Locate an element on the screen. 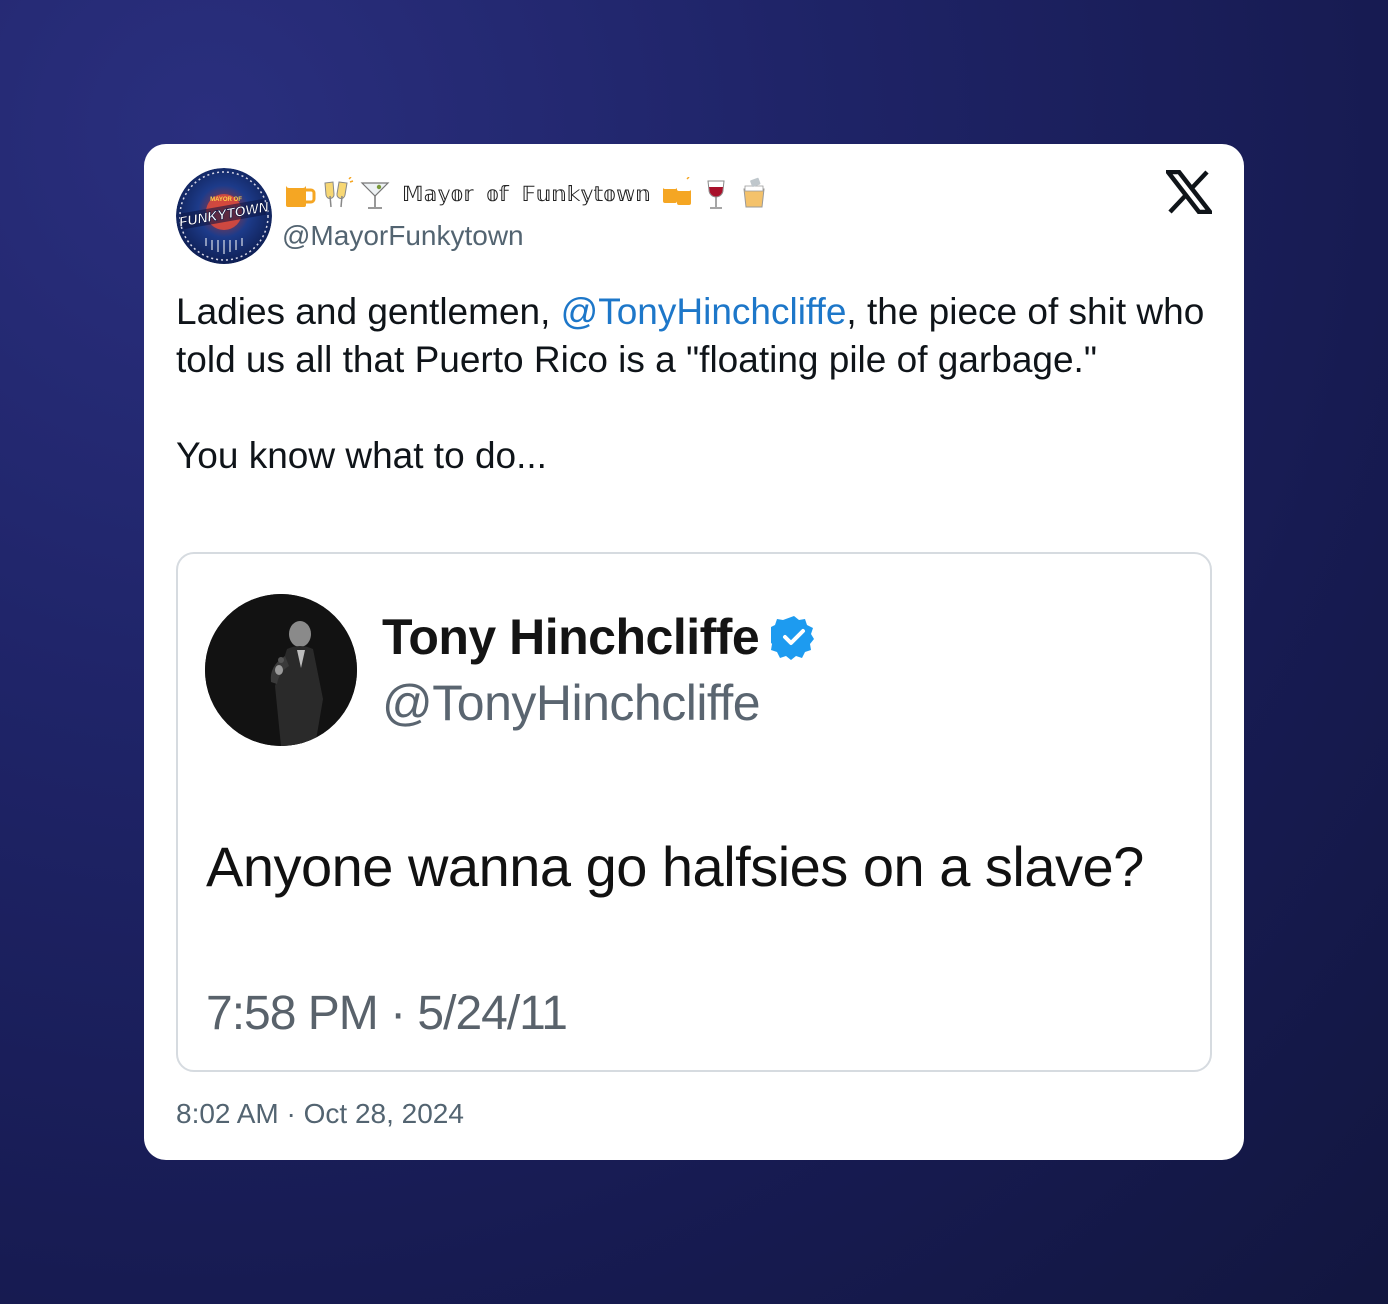  wine-glass-emoji is located at coordinates (716, 194).